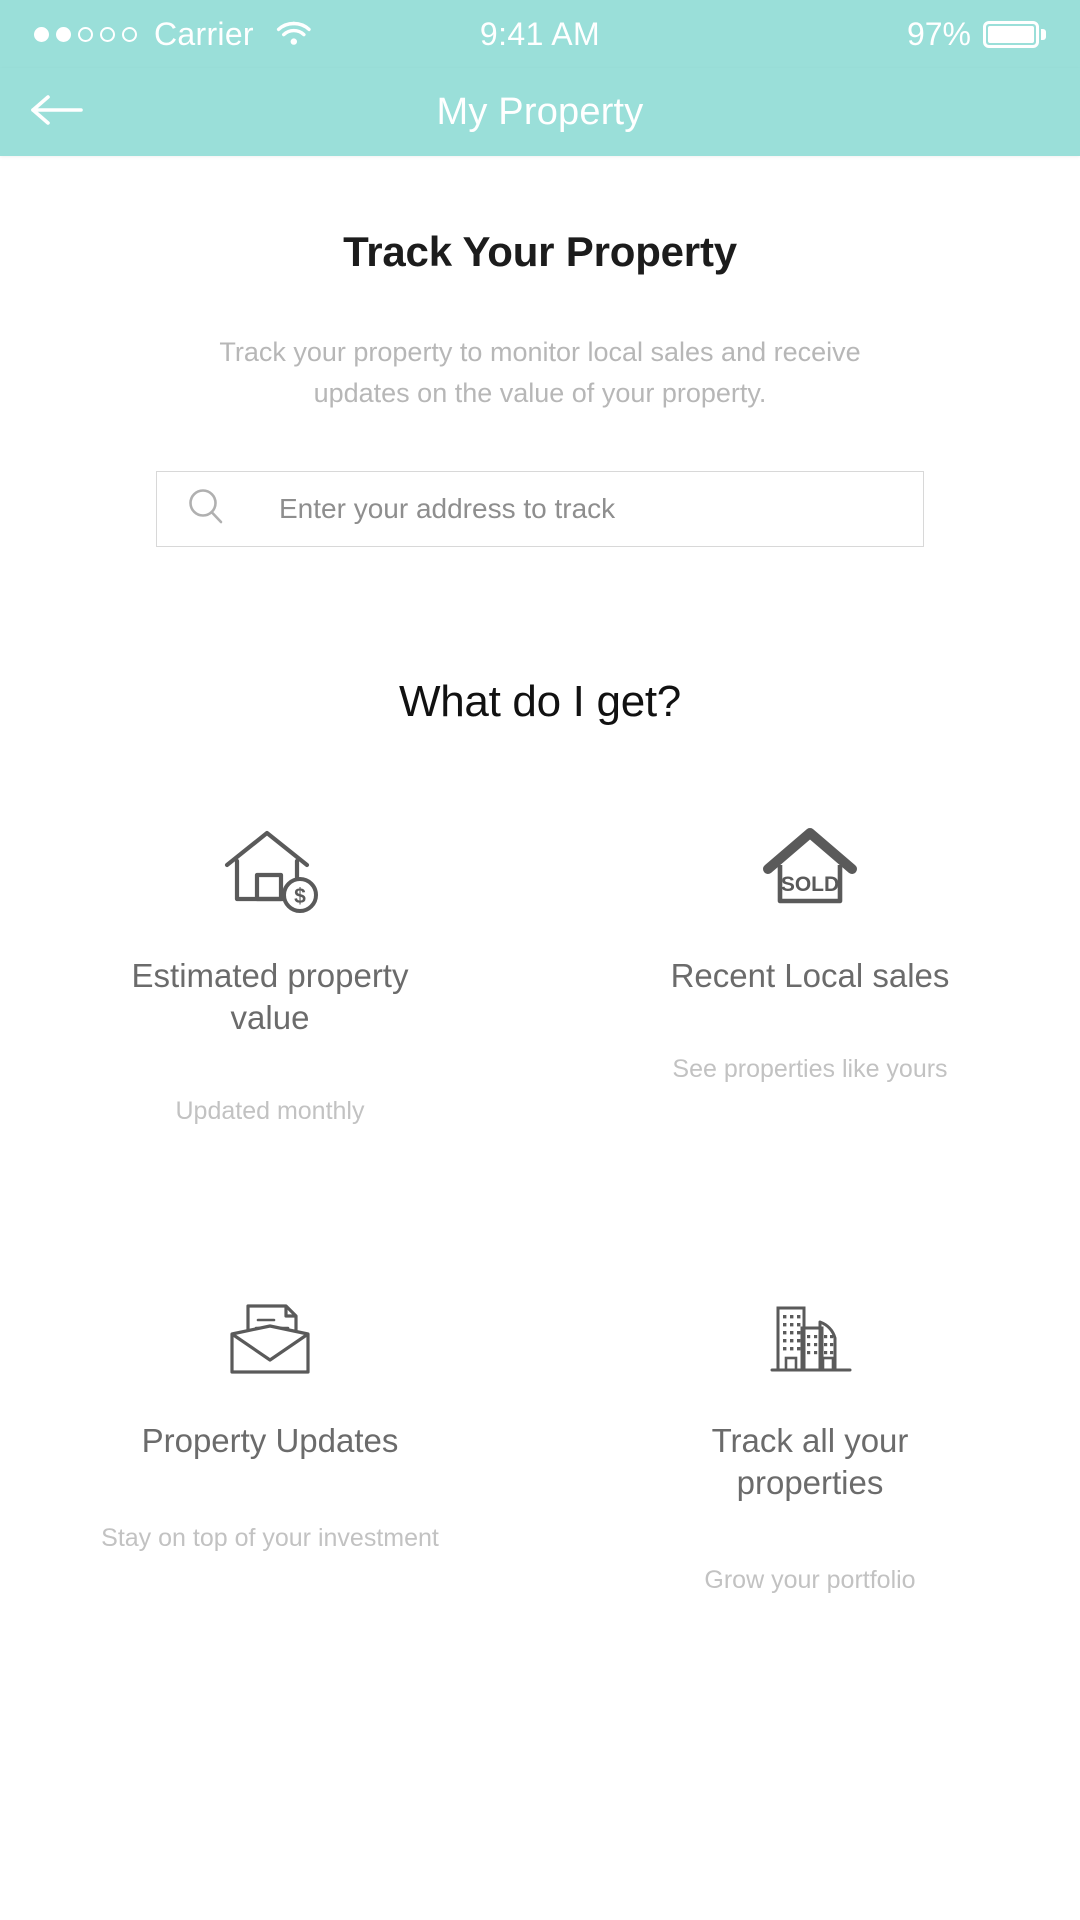 This screenshot has height=1920, width=1080. I want to click on feature-title: Estimated property value, so click(270, 997).